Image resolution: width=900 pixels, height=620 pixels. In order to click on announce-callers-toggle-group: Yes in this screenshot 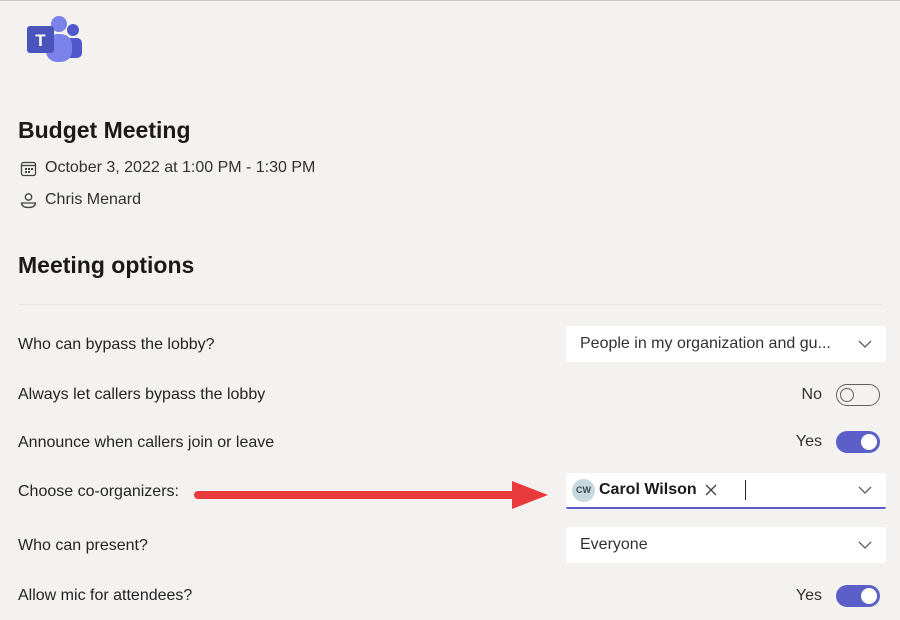, I will do `click(838, 442)`.